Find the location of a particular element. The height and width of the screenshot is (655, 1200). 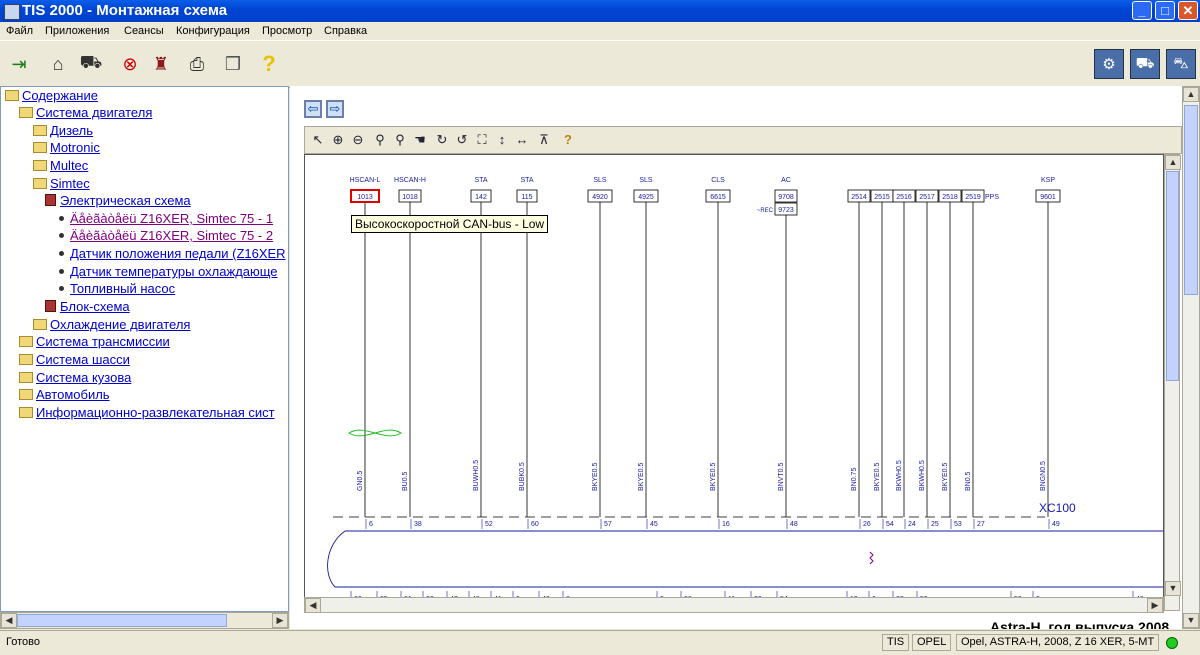

diagram-horizontal-scrollbar: ◀ ▶ is located at coordinates (734, 605).